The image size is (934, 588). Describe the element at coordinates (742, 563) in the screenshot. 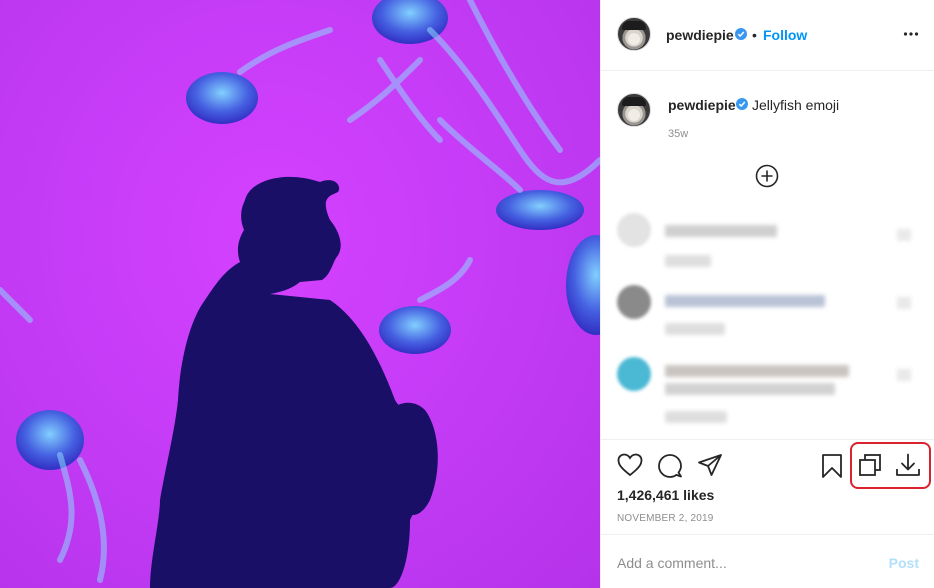

I see `comment-input` at that location.